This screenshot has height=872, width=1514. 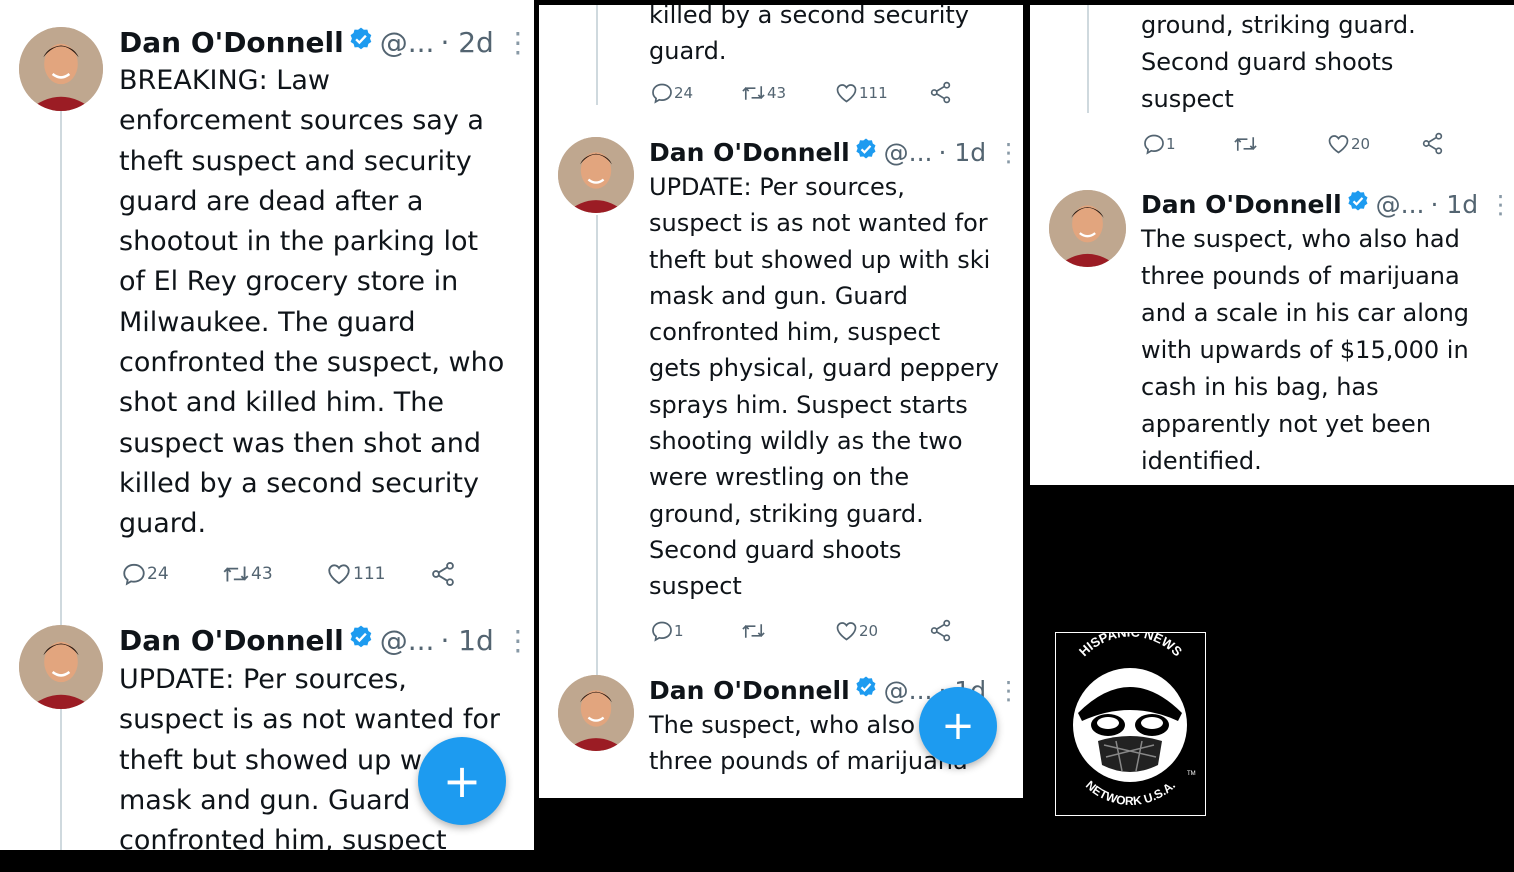 I want to click on logo-tm: TM, so click(x=1191, y=774).